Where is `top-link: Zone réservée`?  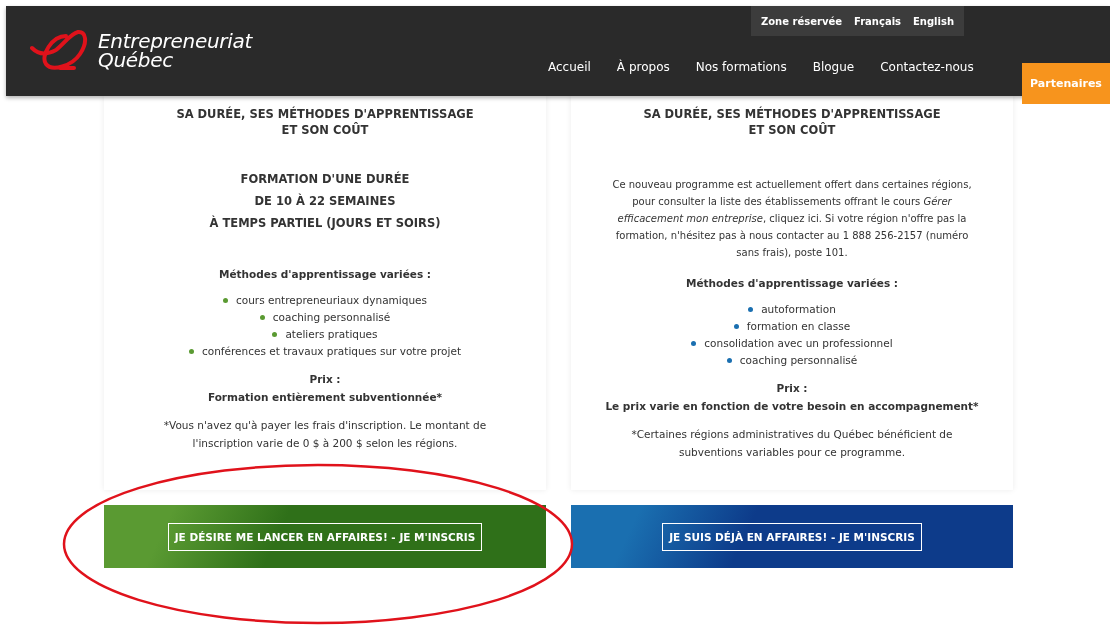
top-link: Zone réservée is located at coordinates (801, 21).